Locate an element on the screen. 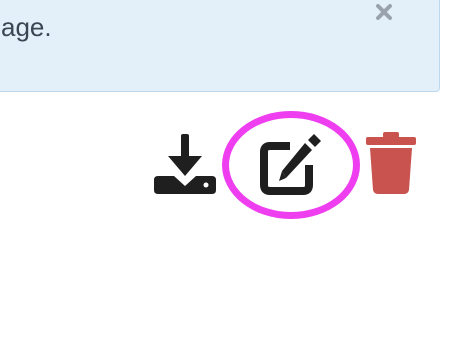 This screenshot has height=344, width=458. edit-button is located at coordinates (291, 165).